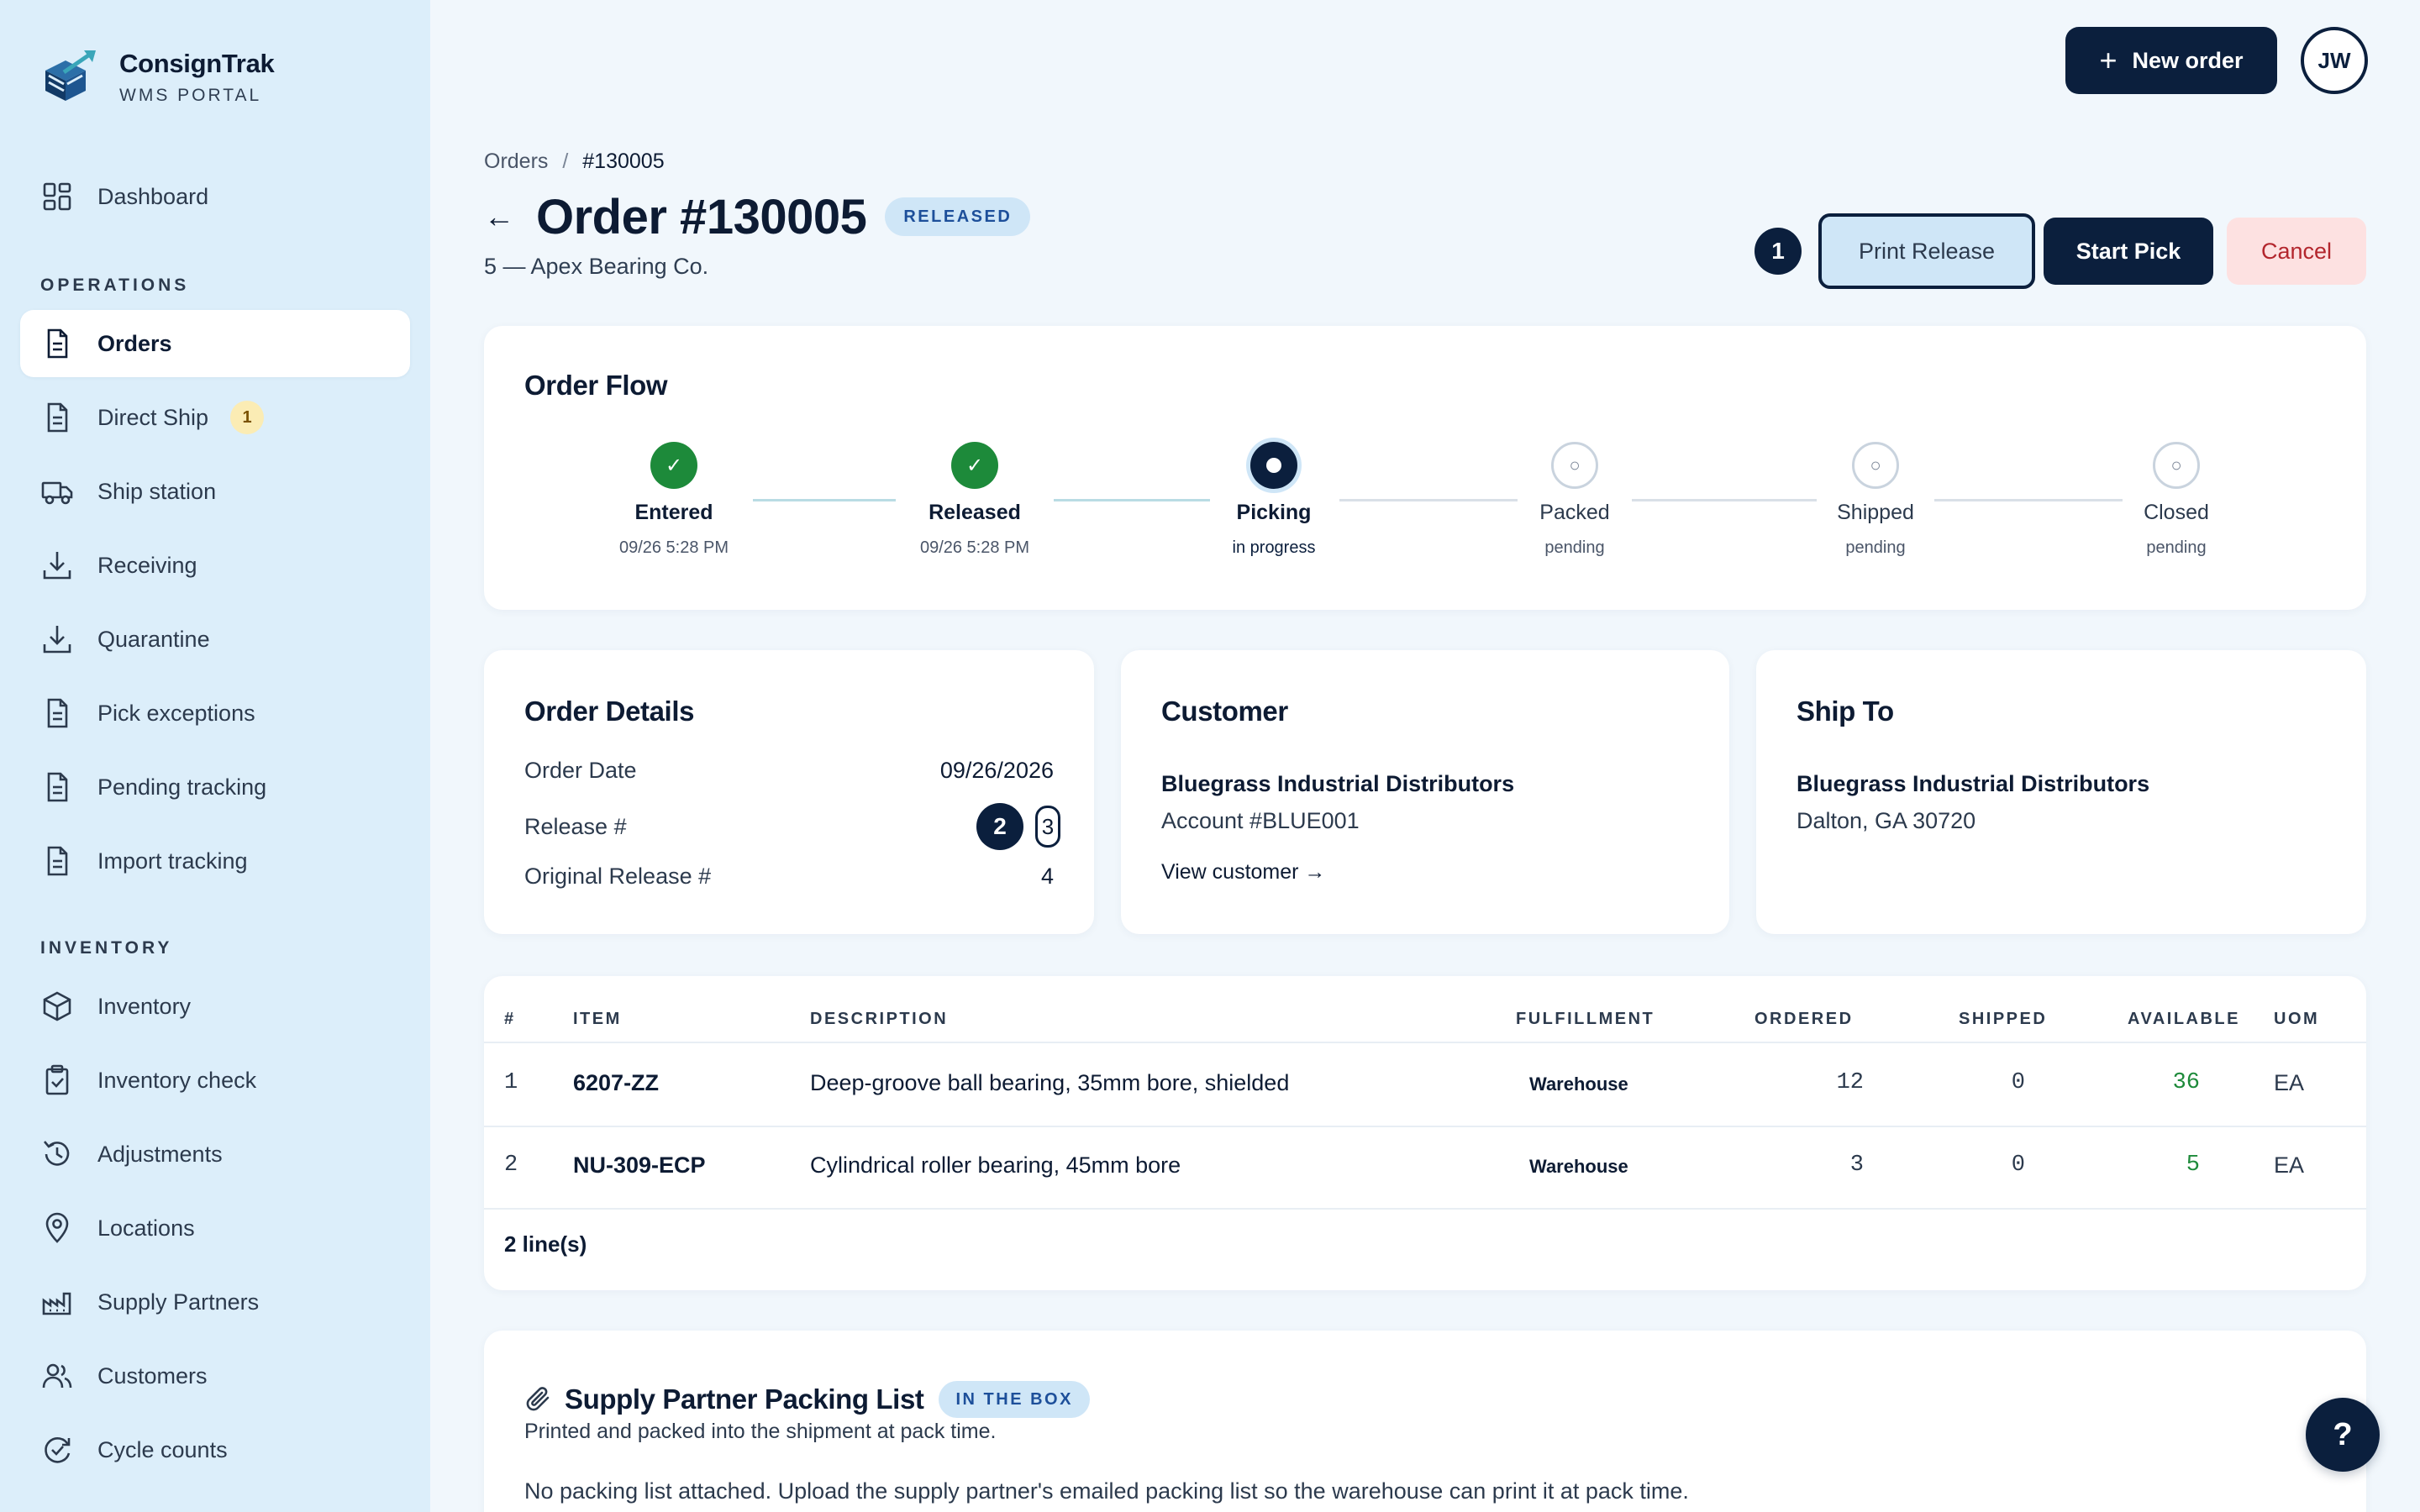  What do you see at coordinates (999, 826) in the screenshot?
I see `annotation-marker-2: 2` at bounding box center [999, 826].